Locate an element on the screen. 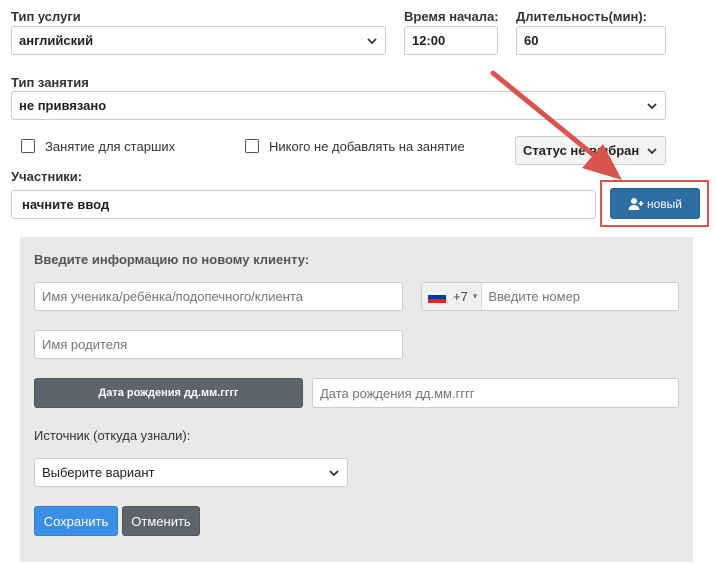  participants-input: начните ввод is located at coordinates (303, 204).